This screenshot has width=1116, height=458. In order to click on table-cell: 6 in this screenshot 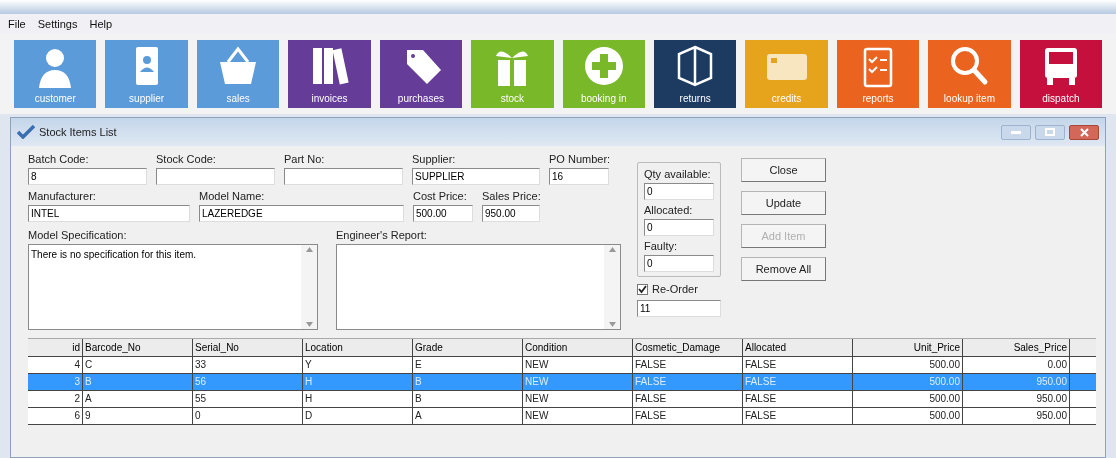, I will do `click(55, 416)`.